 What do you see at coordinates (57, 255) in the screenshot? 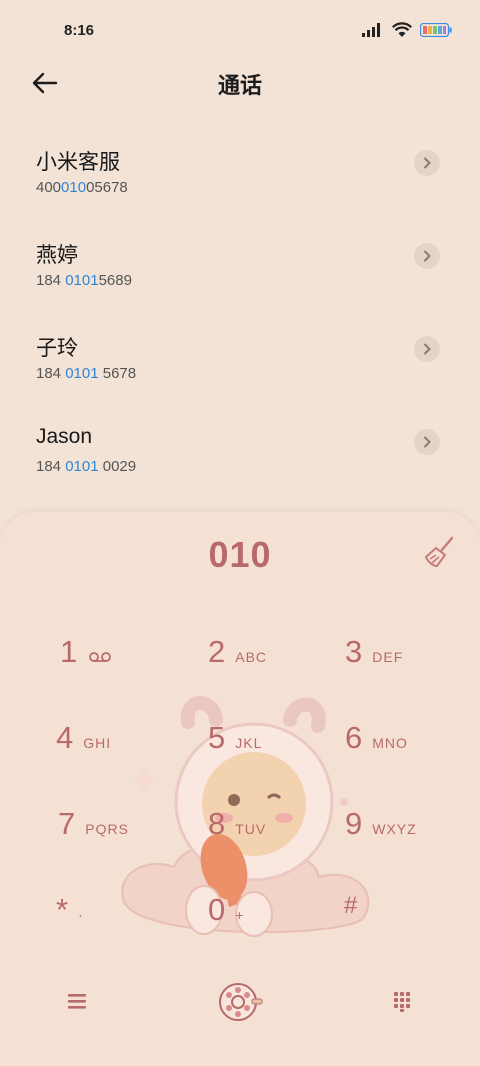
I see `contact-name: 燕婷` at bounding box center [57, 255].